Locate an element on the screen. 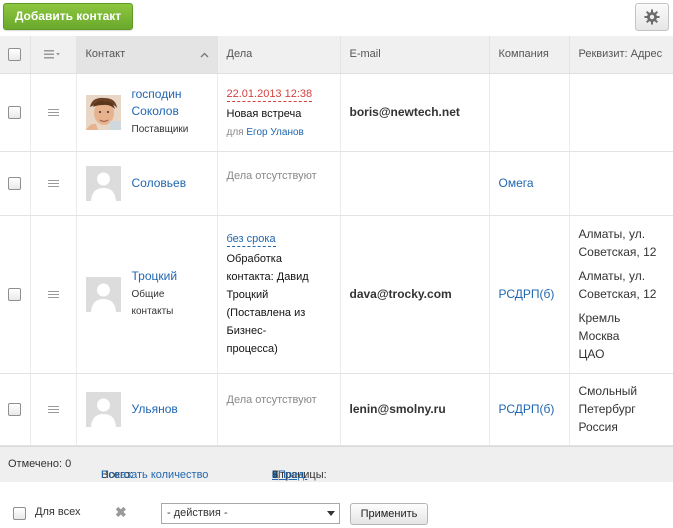  activity-responsible: для Егор Уланов is located at coordinates (265, 132).